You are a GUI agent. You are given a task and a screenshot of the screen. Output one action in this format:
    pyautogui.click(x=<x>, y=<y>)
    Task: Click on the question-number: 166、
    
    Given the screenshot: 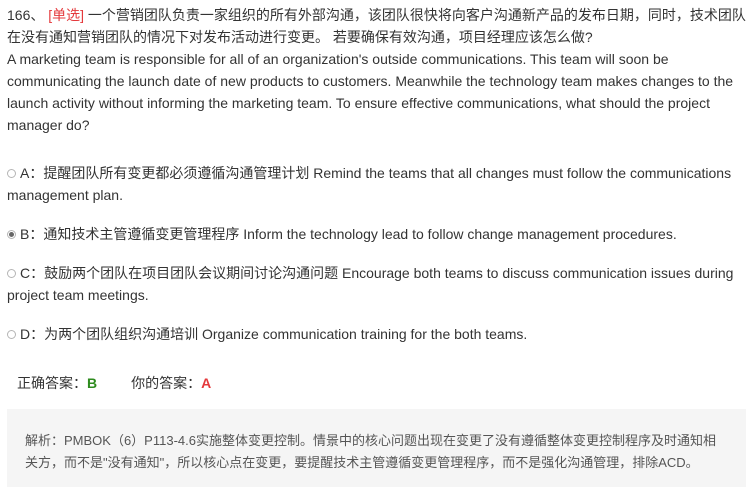 What is the action you would take?
    pyautogui.click(x=26, y=15)
    